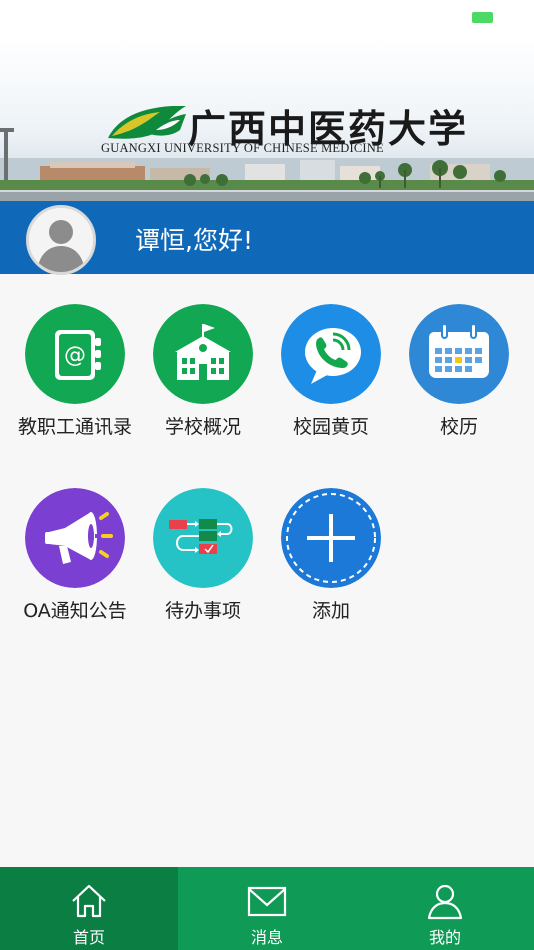 This screenshot has height=950, width=534. I want to click on tab-mine: 我的, so click(445, 908).